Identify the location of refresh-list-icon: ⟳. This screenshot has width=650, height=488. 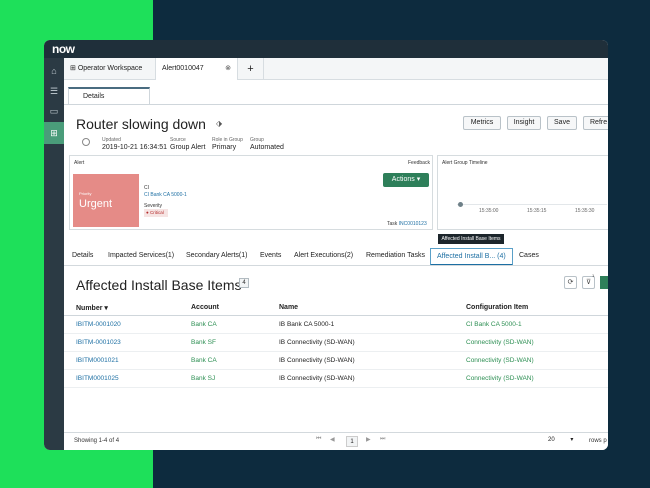
(570, 282).